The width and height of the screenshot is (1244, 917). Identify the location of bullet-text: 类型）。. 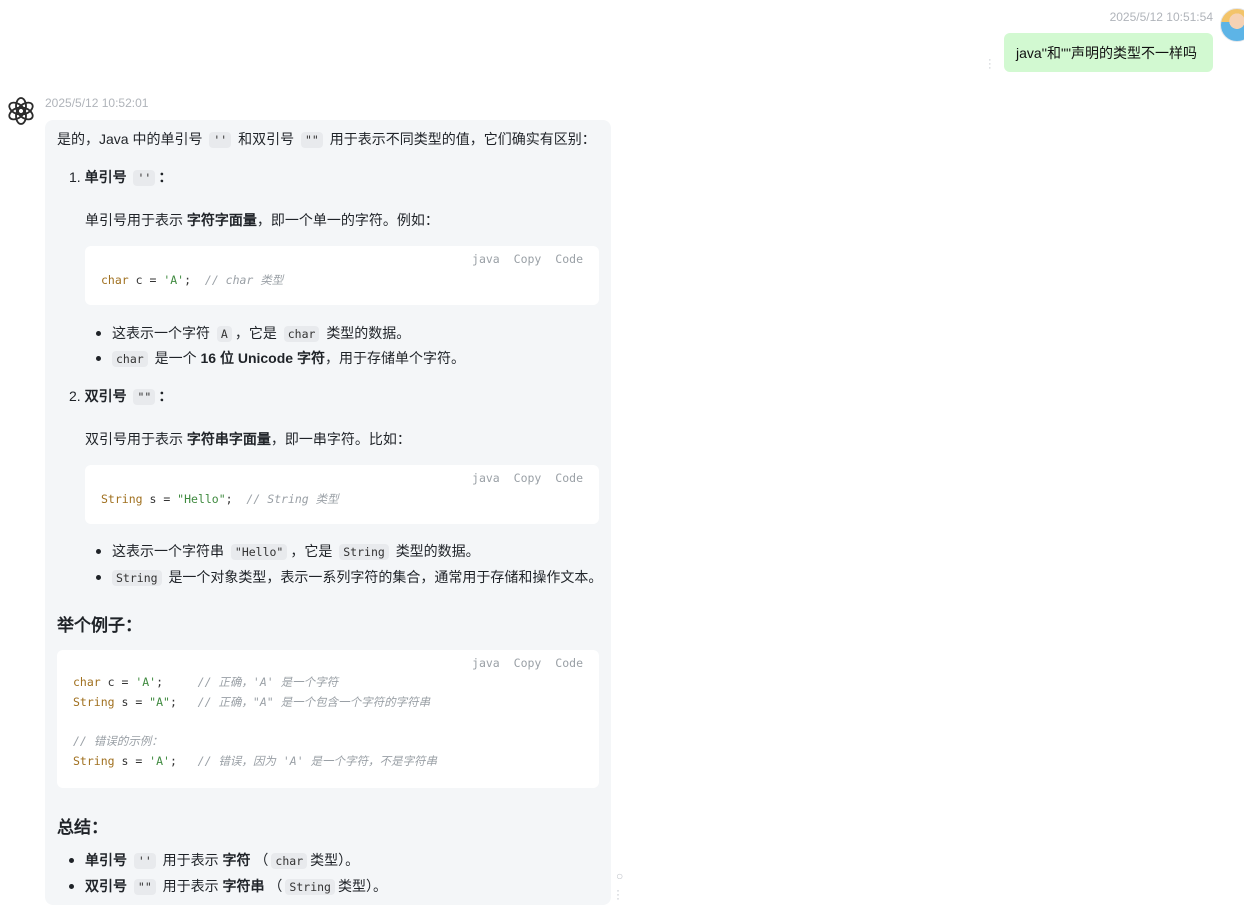
(362, 886).